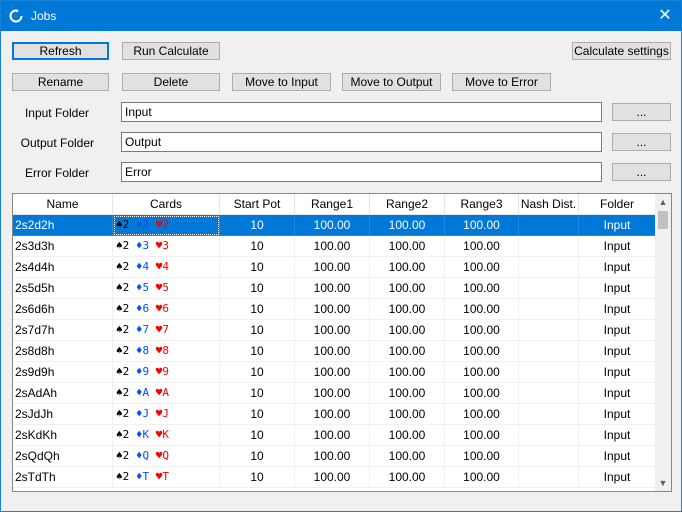  Describe the element at coordinates (63, 204) in the screenshot. I see `column-header-name: Name` at that location.